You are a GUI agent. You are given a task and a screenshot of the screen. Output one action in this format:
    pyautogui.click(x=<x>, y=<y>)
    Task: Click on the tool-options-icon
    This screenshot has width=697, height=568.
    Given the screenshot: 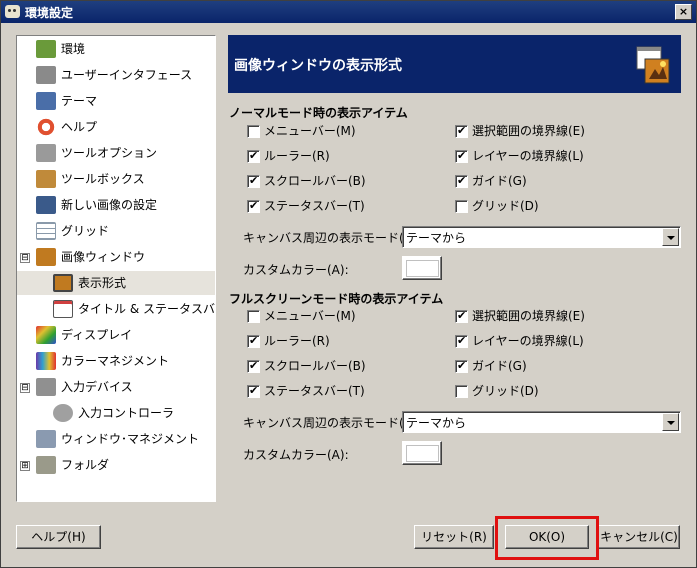 What is the action you would take?
    pyautogui.click(x=46, y=153)
    